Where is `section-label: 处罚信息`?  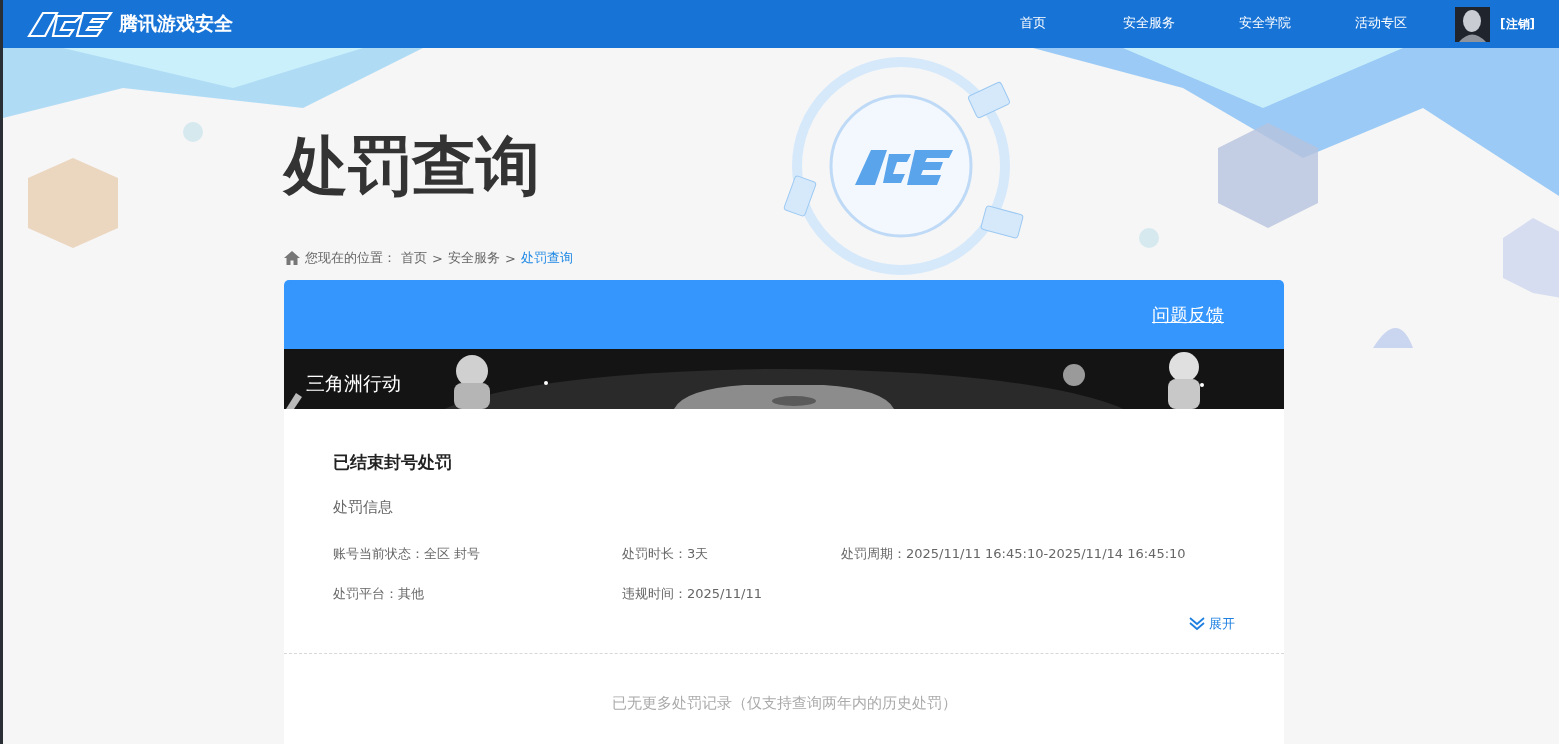
section-label: 处罚信息 is located at coordinates (363, 507).